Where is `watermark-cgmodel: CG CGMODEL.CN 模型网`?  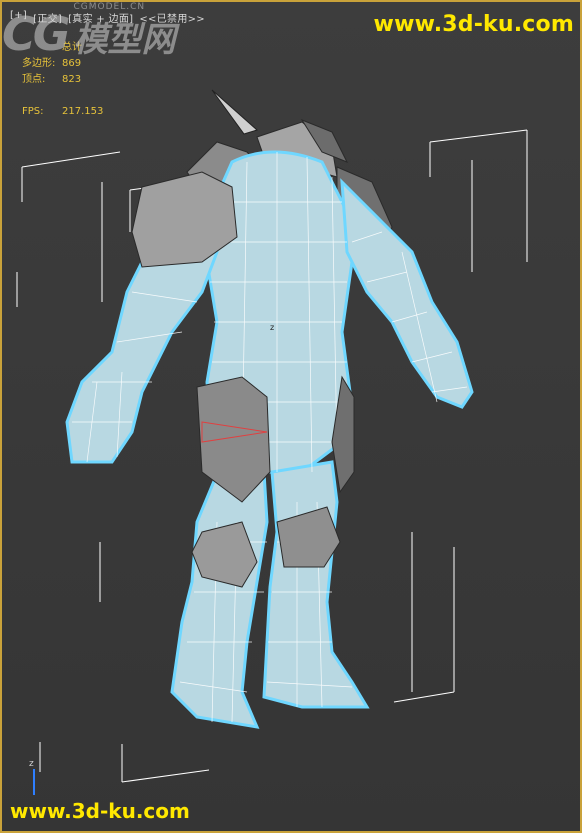
watermark-cgmodel: CG CGMODEL.CN 模型网 is located at coordinates (291, 31).